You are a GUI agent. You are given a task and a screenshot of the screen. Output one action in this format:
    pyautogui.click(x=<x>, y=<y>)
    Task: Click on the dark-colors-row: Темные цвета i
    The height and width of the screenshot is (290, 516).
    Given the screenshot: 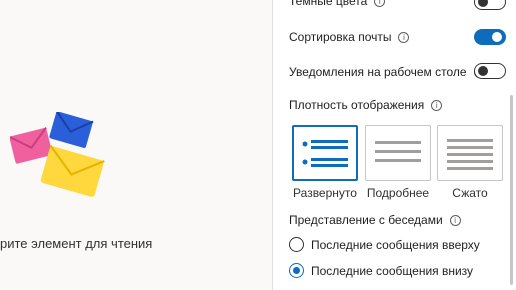 What is the action you would take?
    pyautogui.click(x=337, y=4)
    